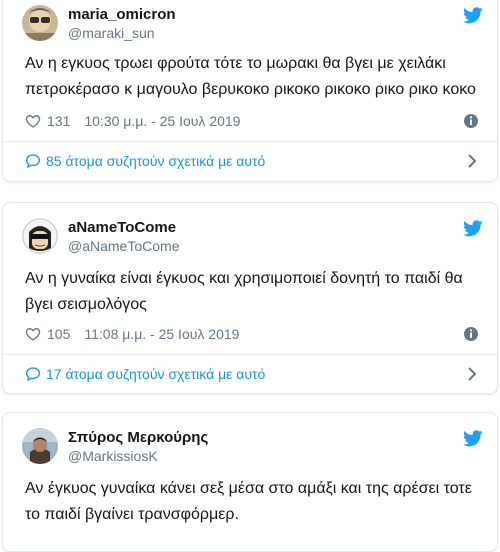 This screenshot has width=500, height=552. Describe the element at coordinates (59, 121) in the screenshot. I see `like-count: 131` at that location.